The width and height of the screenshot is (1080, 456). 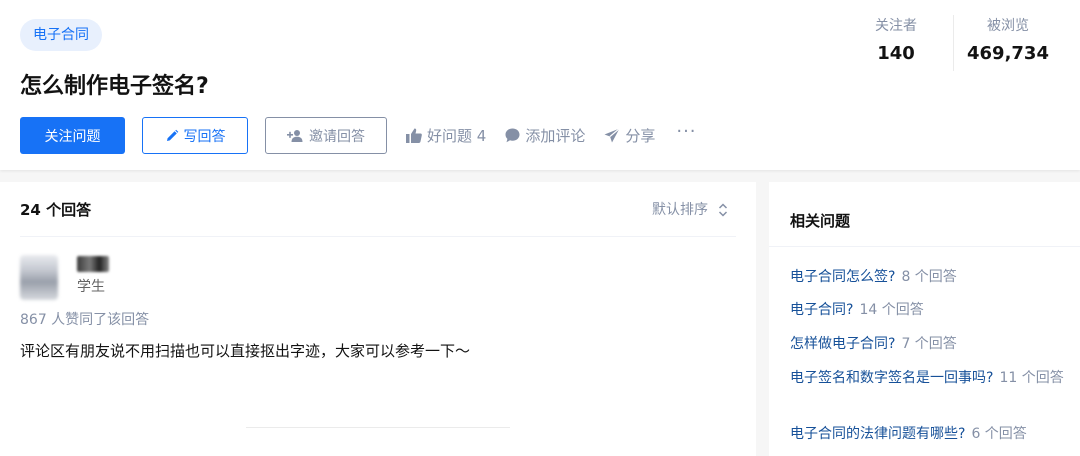 I want to click on related-question-item: 电子签名和数字签名是一回事吗? 11 个回答, so click(x=929, y=378).